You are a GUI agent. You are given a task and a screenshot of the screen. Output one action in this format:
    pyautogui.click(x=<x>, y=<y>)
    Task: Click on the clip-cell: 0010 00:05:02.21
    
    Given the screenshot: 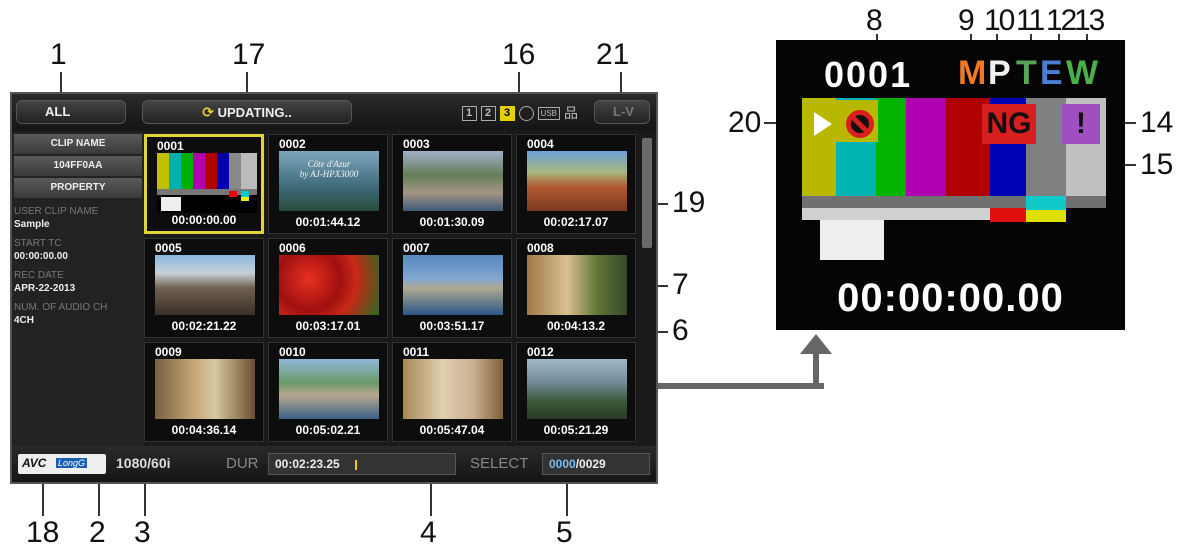 What is the action you would take?
    pyautogui.click(x=328, y=392)
    